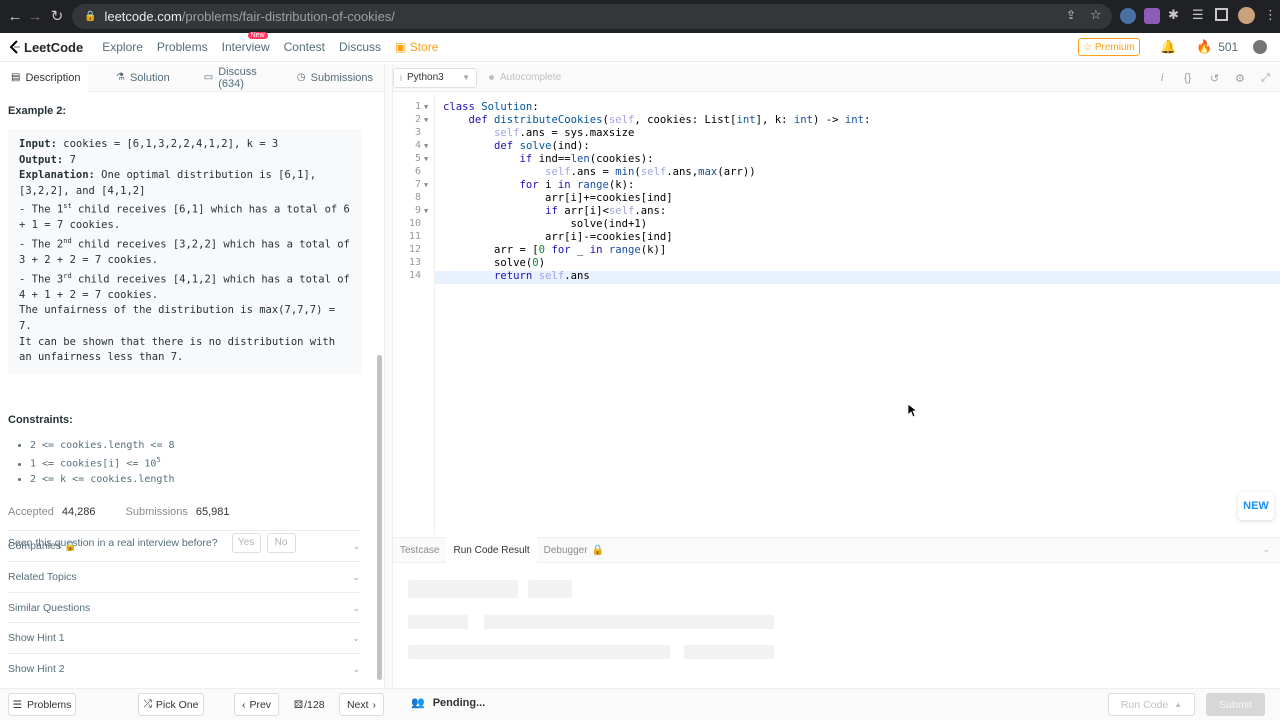 This screenshot has height=720, width=1280. I want to click on bell-icon: 🔔, so click(1168, 47).